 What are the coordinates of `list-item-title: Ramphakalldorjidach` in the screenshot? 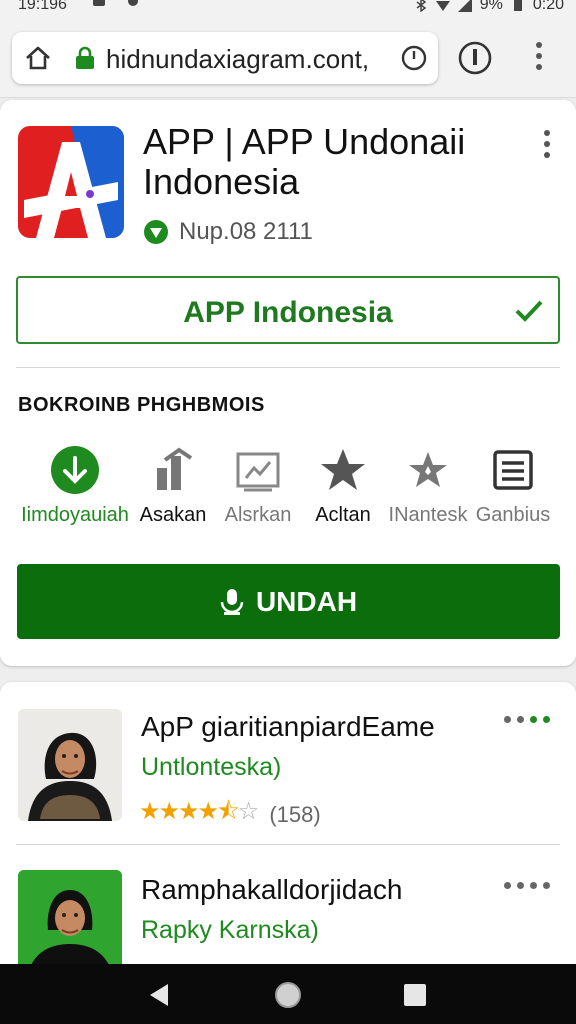 It's located at (272, 889).